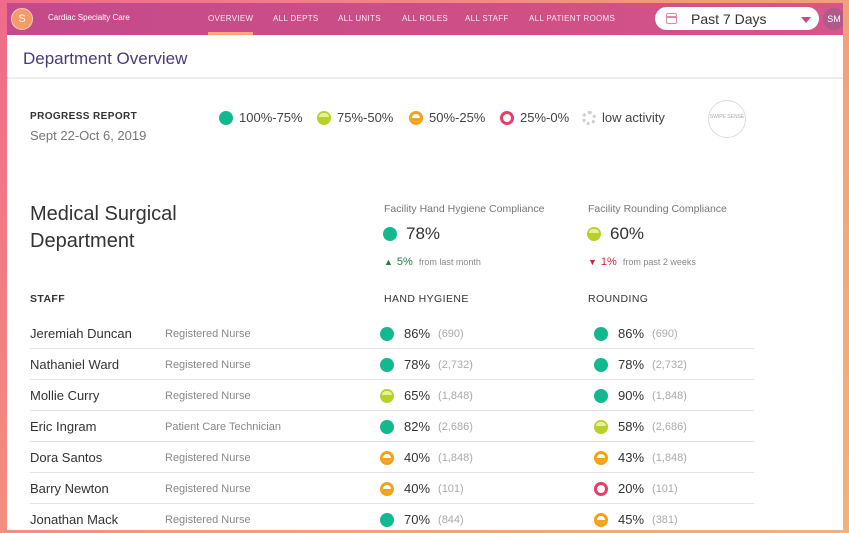 This screenshot has width=849, height=533. What do you see at coordinates (671, 18) in the screenshot?
I see `calendar-icon` at bounding box center [671, 18].